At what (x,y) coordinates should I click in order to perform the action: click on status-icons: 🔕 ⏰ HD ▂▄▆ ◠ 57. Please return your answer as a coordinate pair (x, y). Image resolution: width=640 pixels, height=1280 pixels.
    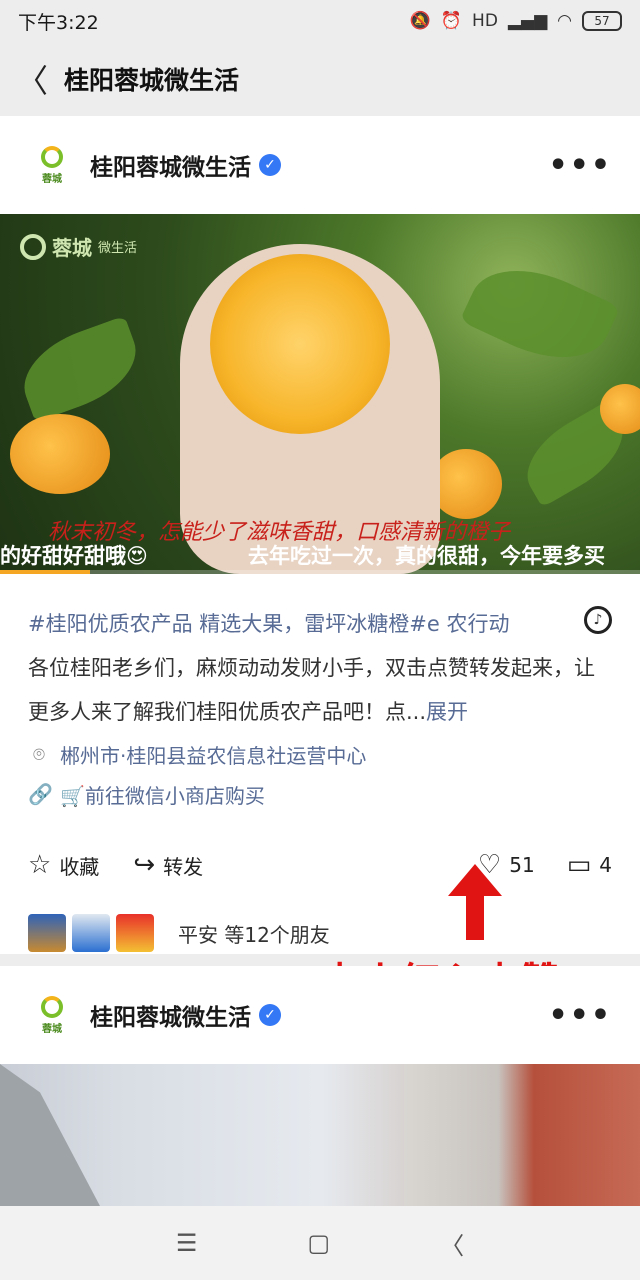
    Looking at the image, I should click on (516, 21).